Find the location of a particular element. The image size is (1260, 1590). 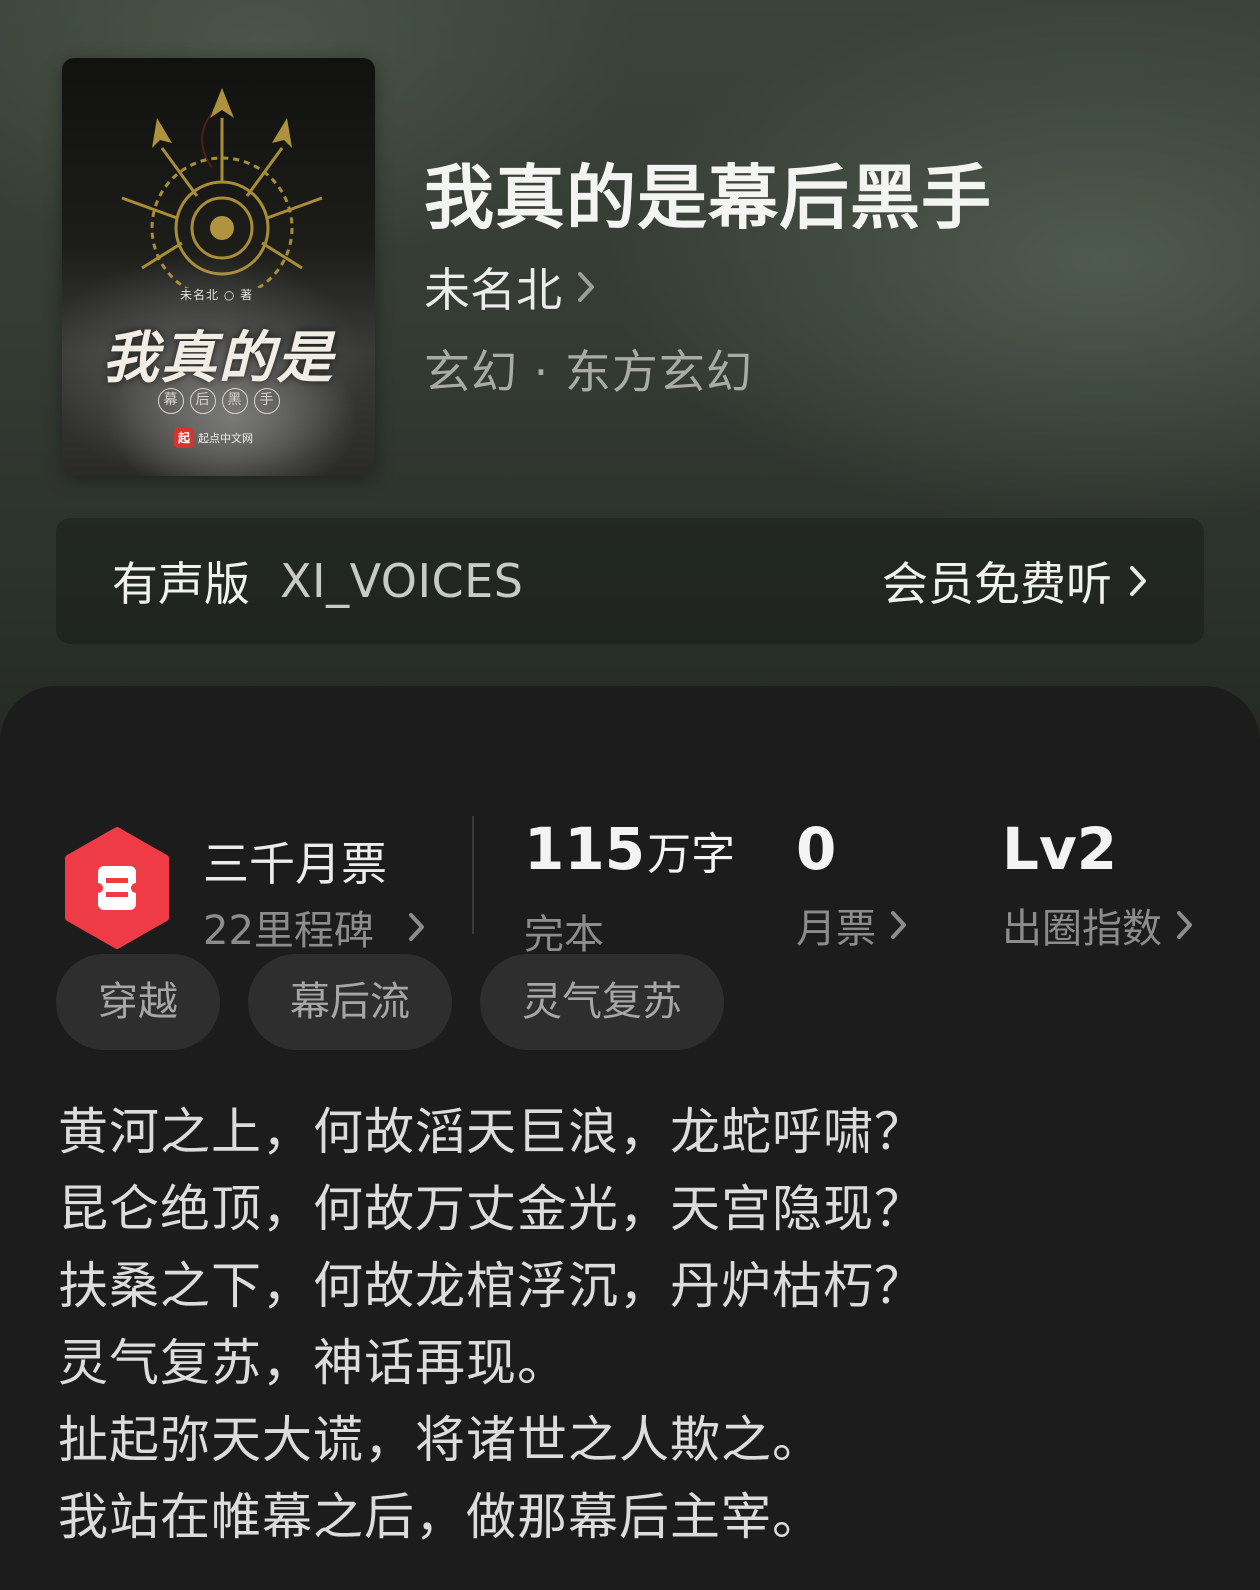

word-count-unit: 万字 is located at coordinates (691, 854).